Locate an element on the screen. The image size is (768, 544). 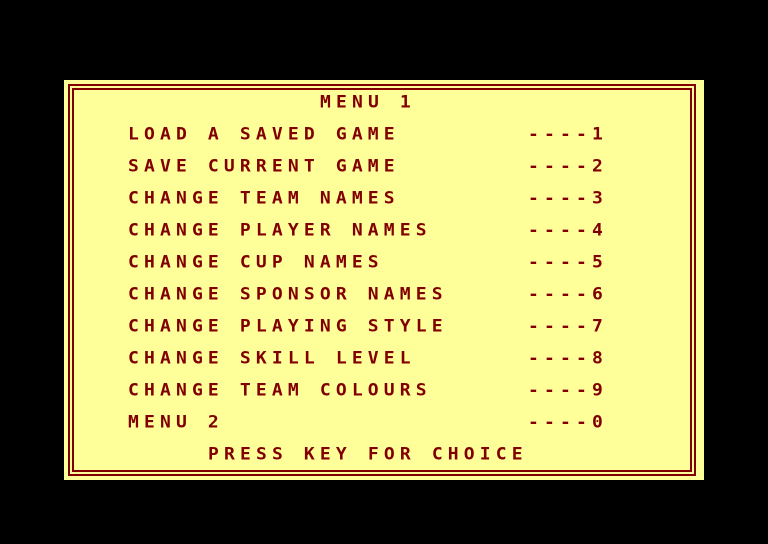
menu-item-key: ----6 is located at coordinates (568, 294).